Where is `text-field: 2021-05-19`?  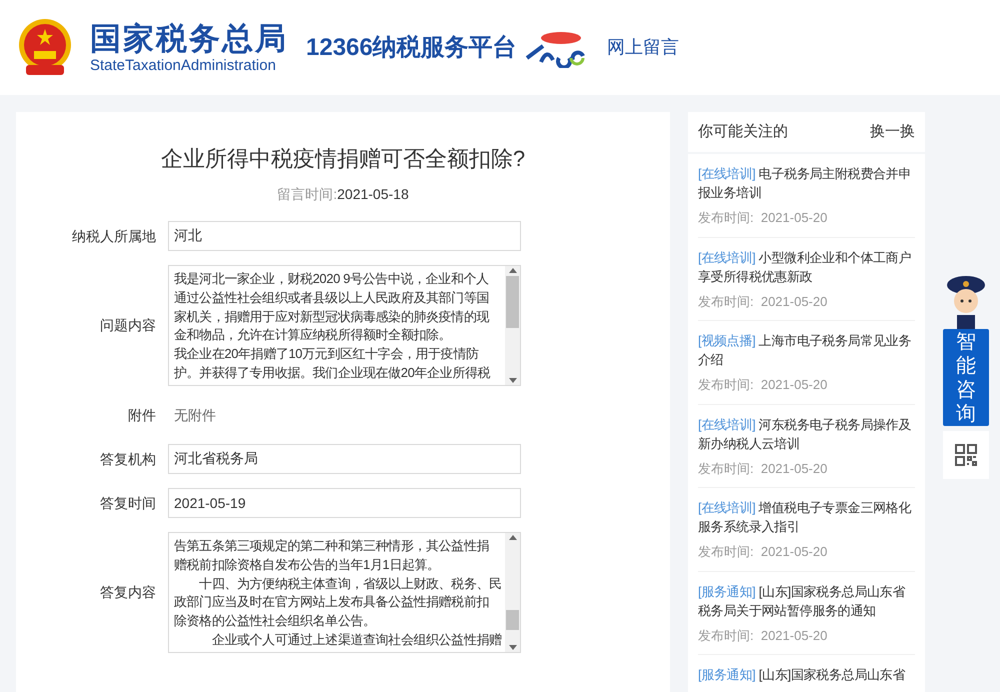 text-field: 2021-05-19 is located at coordinates (344, 503).